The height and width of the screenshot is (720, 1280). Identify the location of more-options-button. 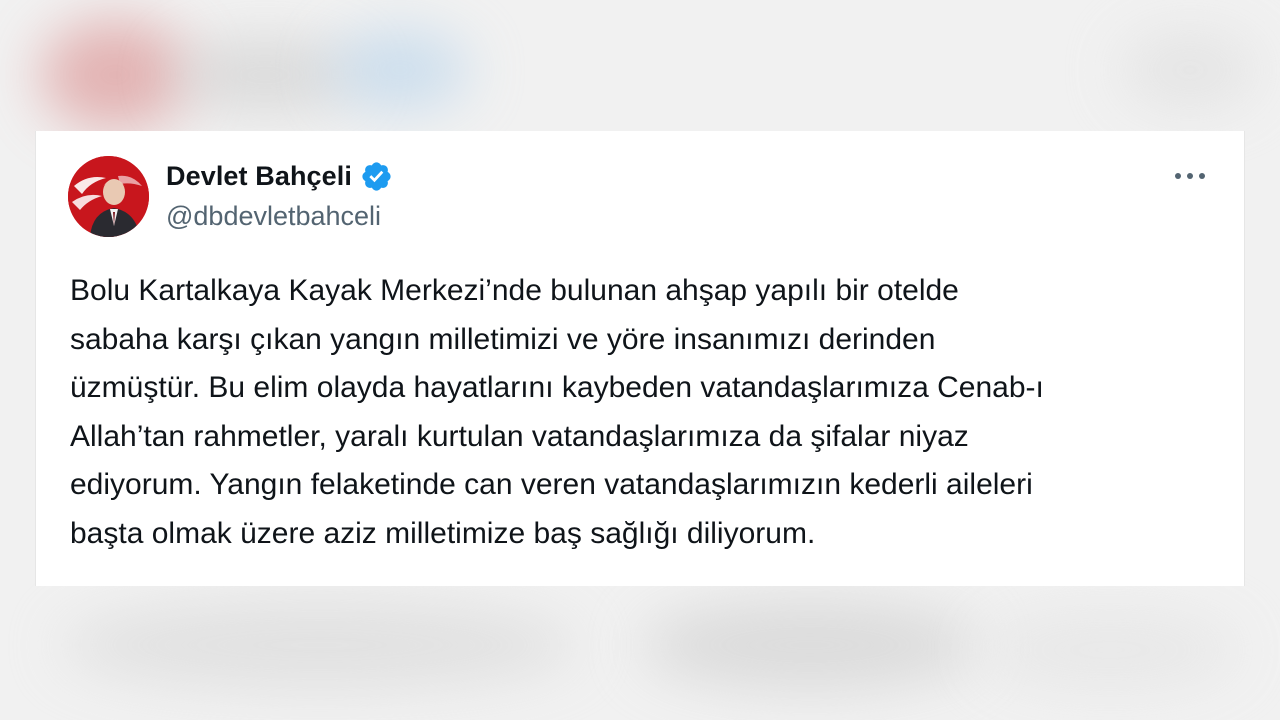
(1190, 176).